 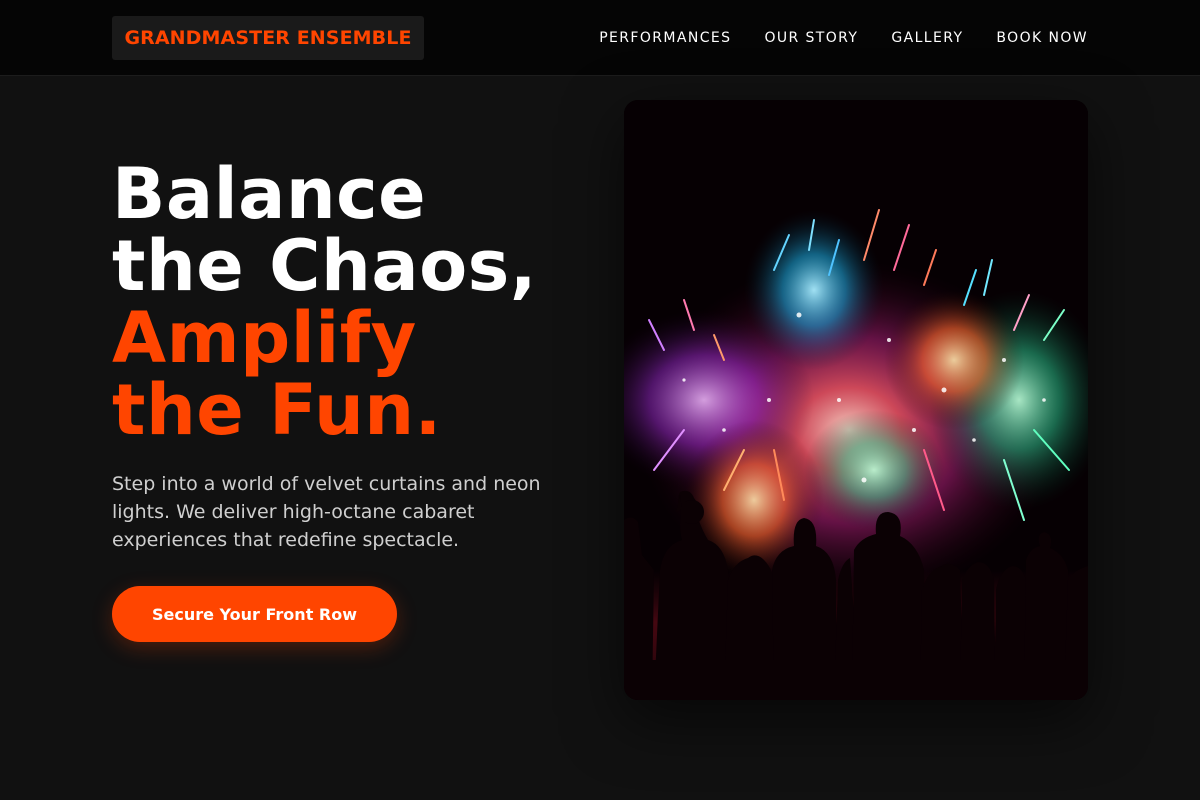 What do you see at coordinates (665, 38) in the screenshot?
I see `nav-link-performances: PERFORMANCES` at bounding box center [665, 38].